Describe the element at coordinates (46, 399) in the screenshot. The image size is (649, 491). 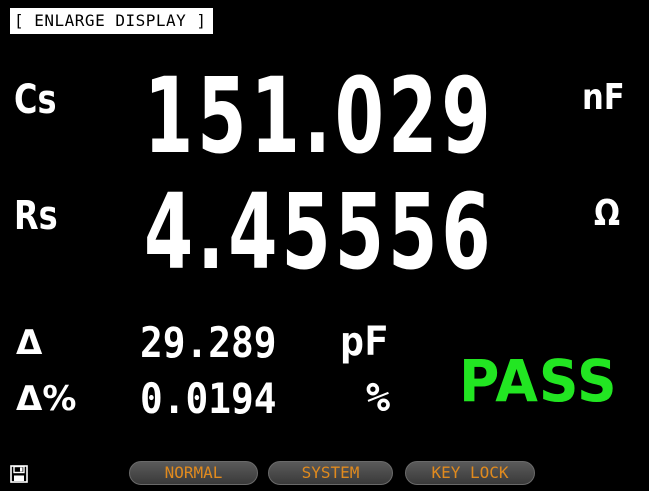
I see `delta-percent-label: Δ%` at that location.